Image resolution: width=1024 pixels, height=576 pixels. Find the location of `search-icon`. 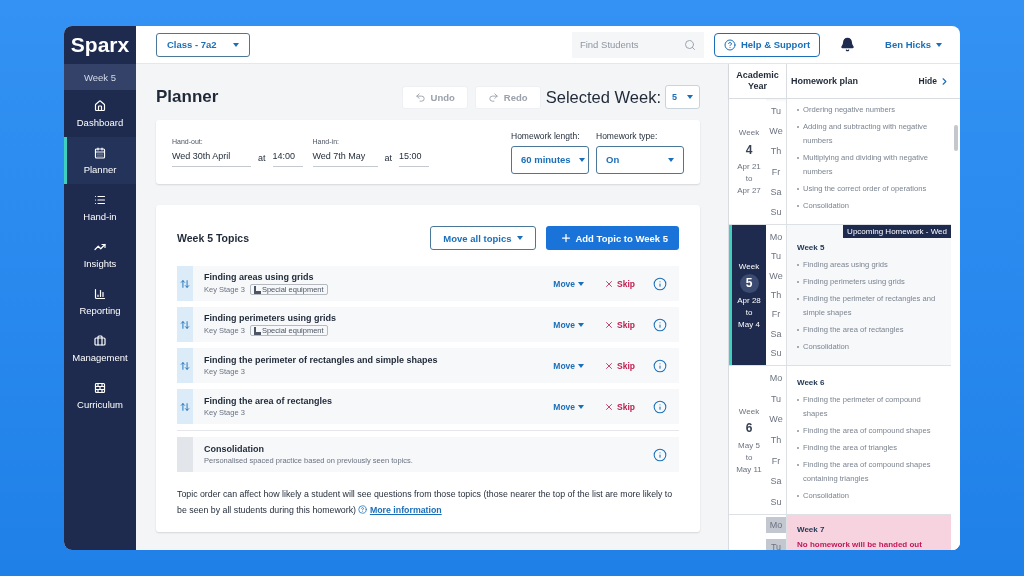

search-icon is located at coordinates (689, 44).